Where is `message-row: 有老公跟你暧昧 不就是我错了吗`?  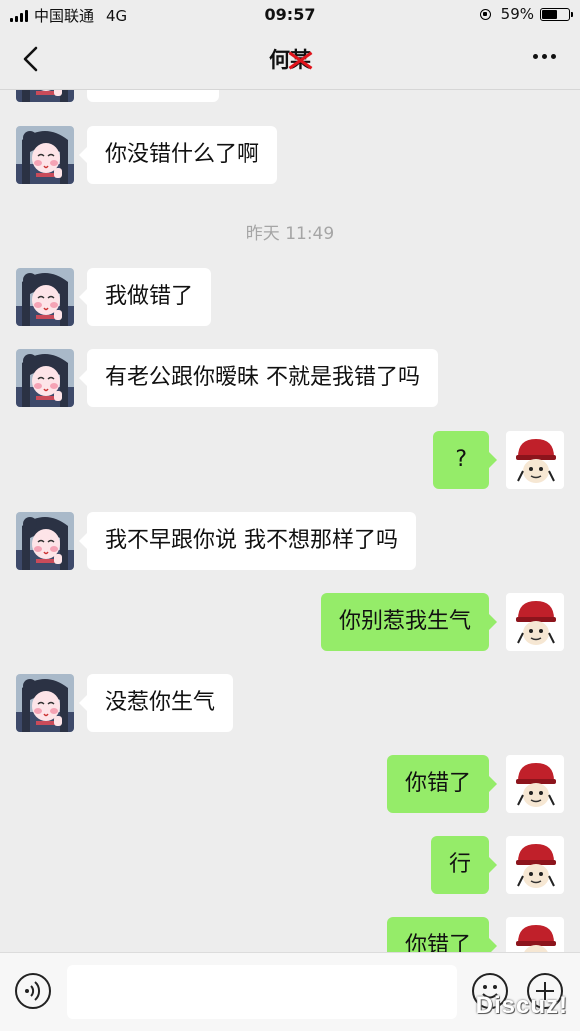 message-row: 有老公跟你暧昧 不就是我错了吗 is located at coordinates (290, 379).